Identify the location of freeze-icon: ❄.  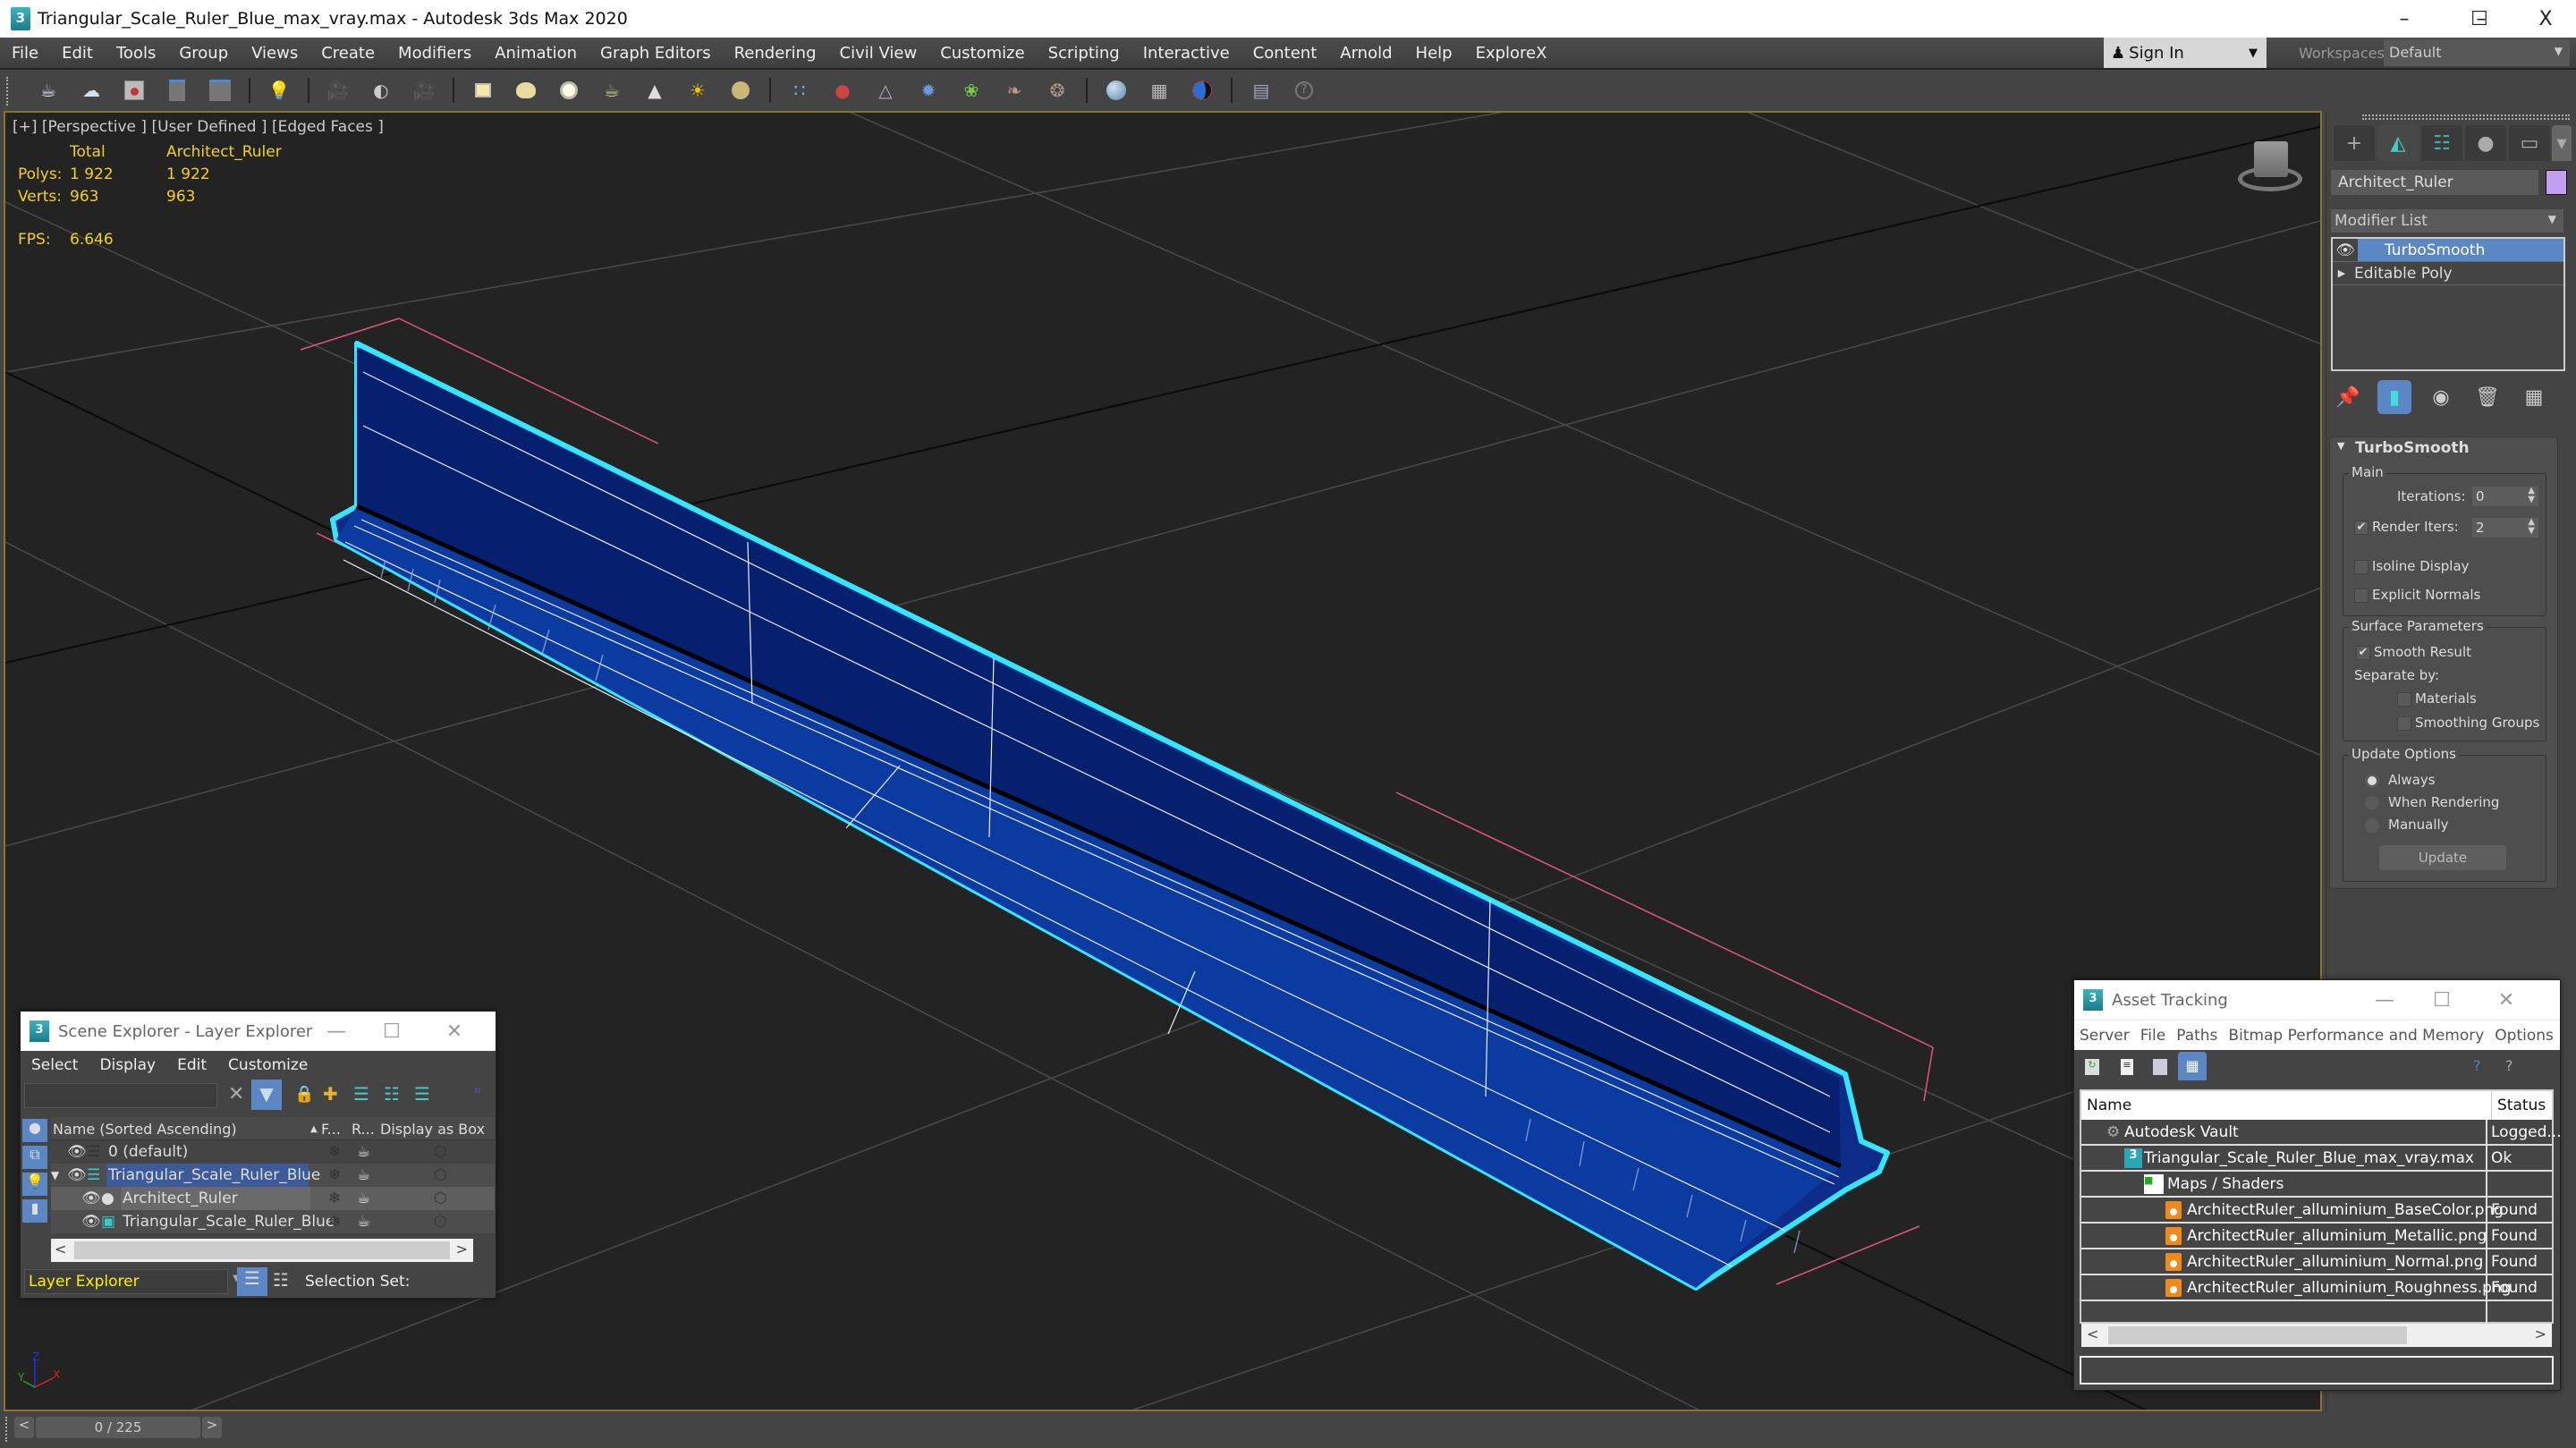
(334, 1198).